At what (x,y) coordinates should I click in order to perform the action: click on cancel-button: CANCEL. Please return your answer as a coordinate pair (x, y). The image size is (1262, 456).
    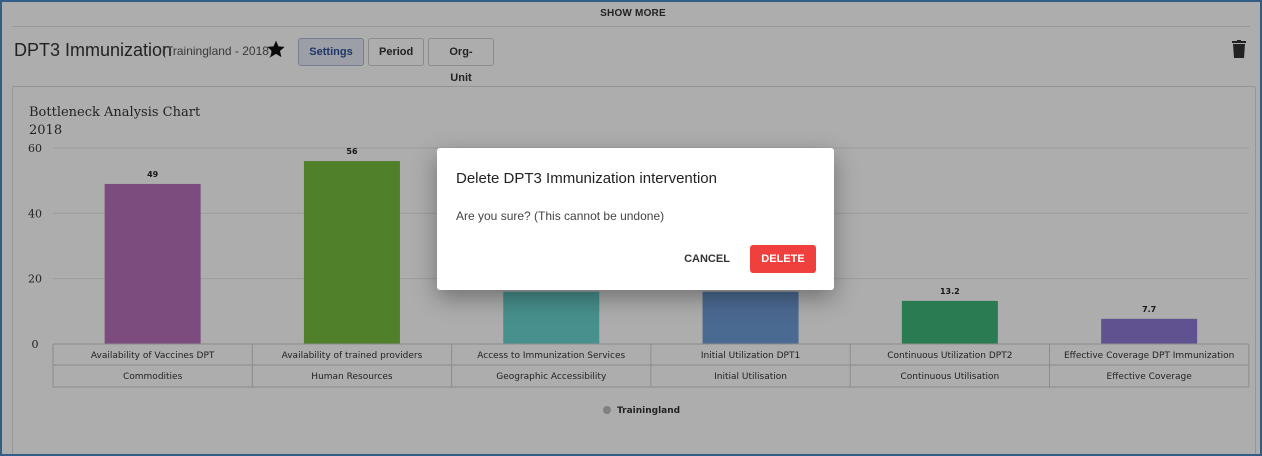
    Looking at the image, I should click on (707, 259).